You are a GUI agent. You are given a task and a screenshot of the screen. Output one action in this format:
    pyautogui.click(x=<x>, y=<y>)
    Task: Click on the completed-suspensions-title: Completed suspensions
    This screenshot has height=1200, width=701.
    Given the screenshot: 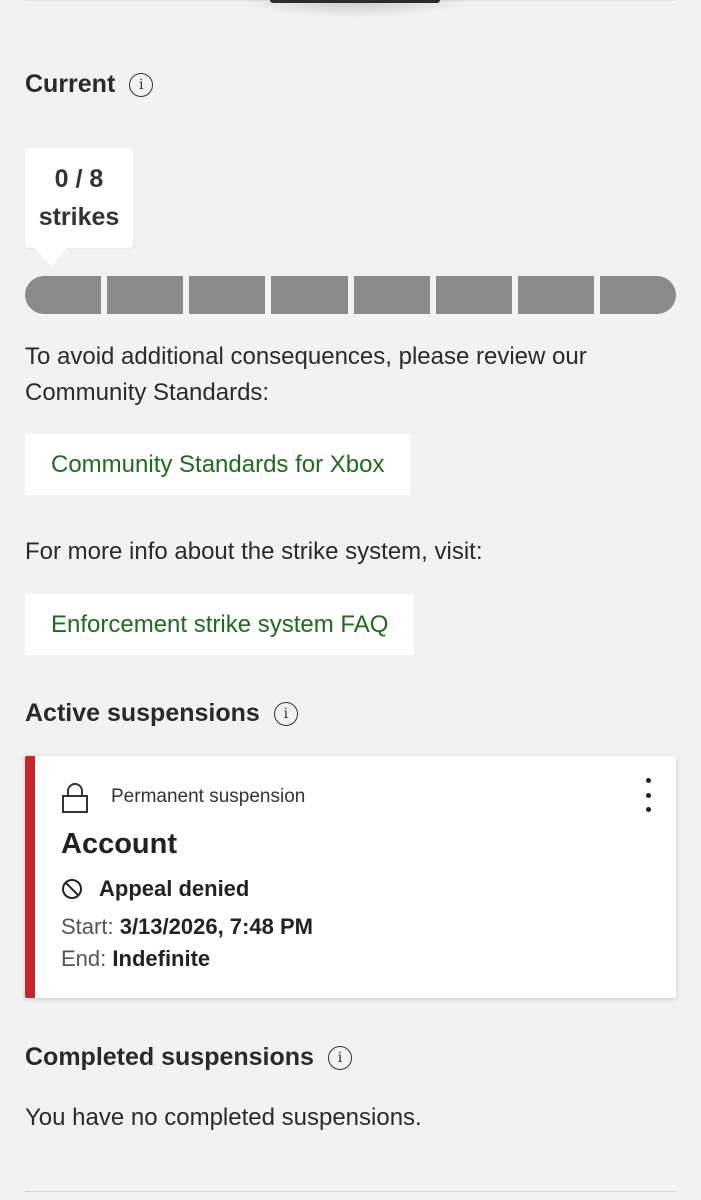 What is the action you would take?
    pyautogui.click(x=169, y=1057)
    